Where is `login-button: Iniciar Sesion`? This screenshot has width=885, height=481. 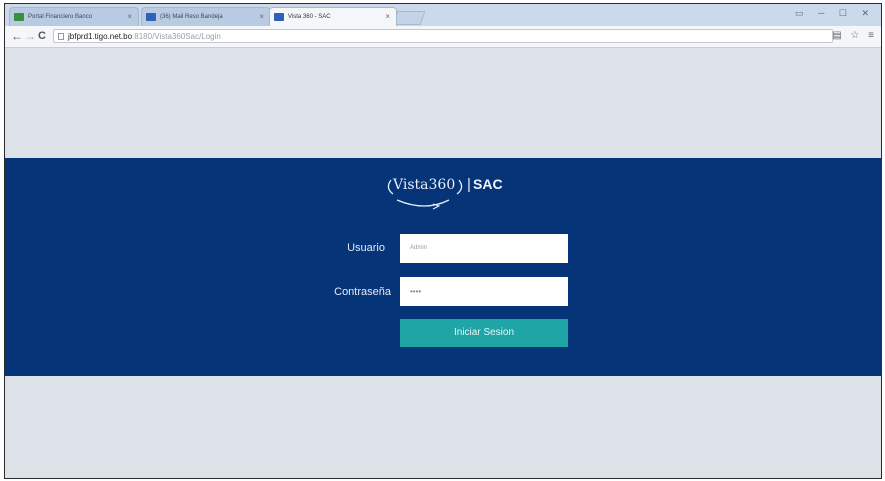 login-button: Iniciar Sesion is located at coordinates (484, 333).